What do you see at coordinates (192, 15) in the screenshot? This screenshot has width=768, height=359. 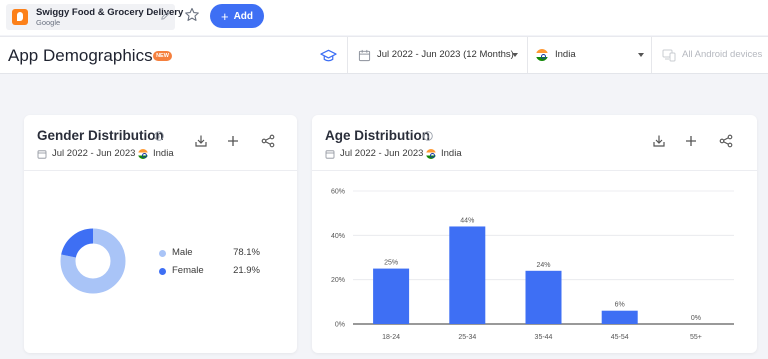 I see `star-icon` at bounding box center [192, 15].